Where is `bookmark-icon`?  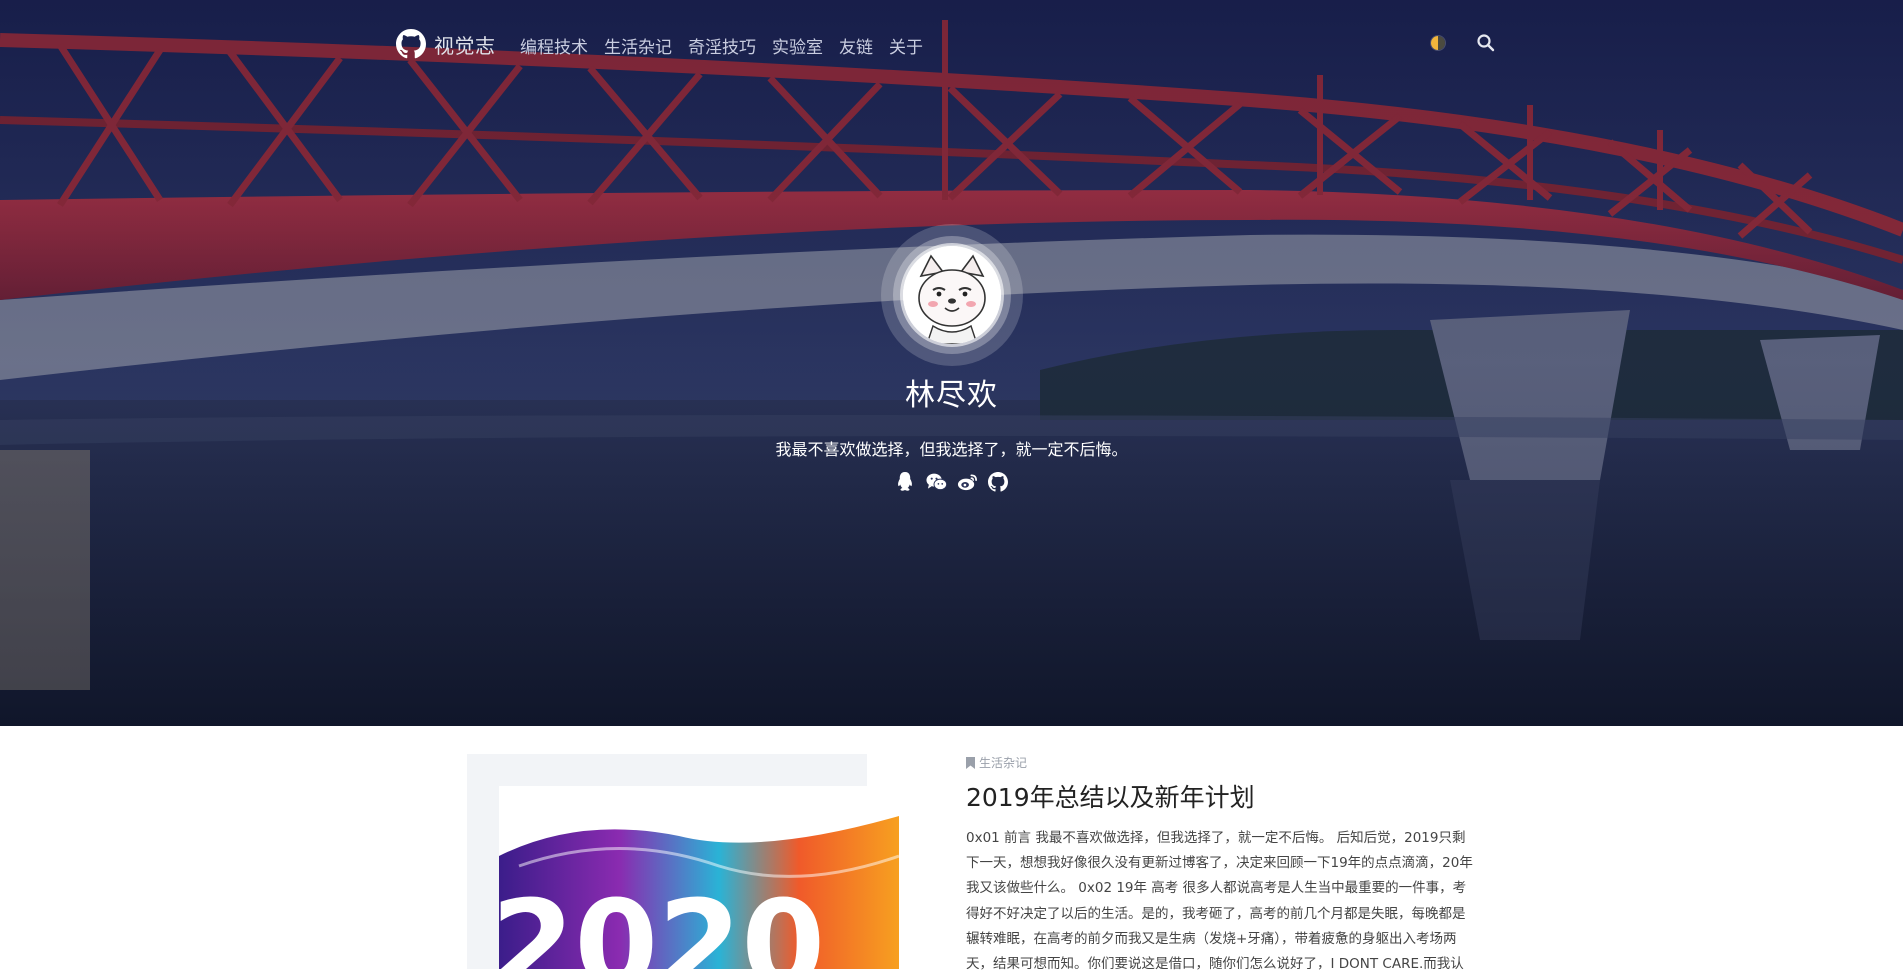
bookmark-icon is located at coordinates (970, 762).